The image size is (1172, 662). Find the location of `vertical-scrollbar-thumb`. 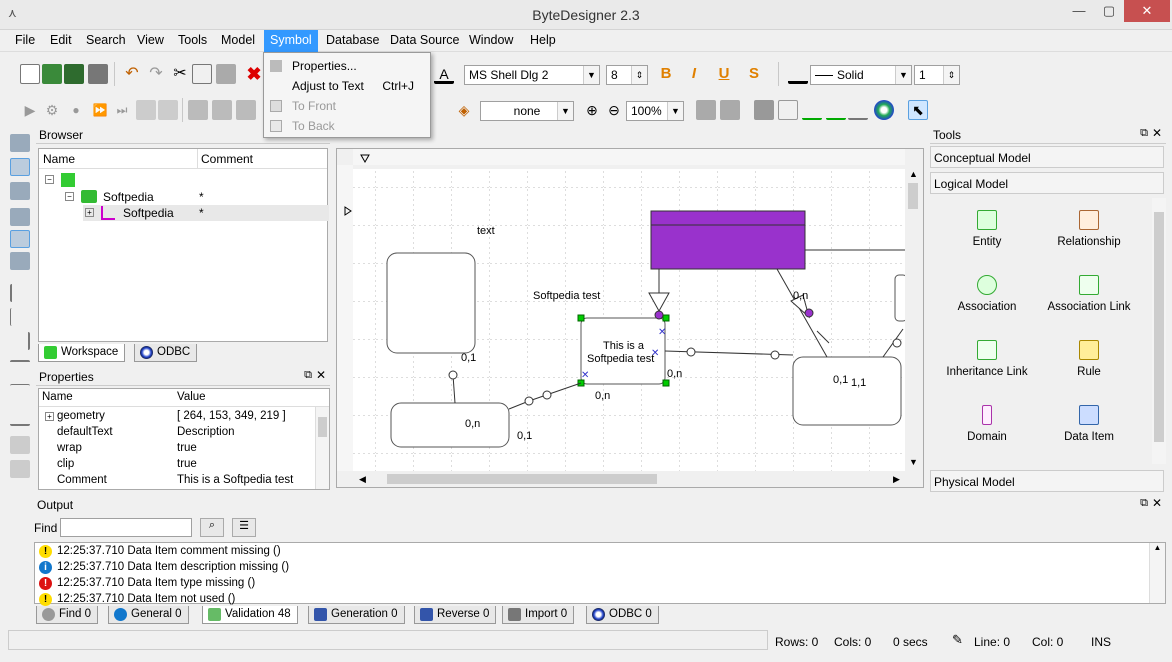

vertical-scrollbar-thumb is located at coordinates (913, 196).